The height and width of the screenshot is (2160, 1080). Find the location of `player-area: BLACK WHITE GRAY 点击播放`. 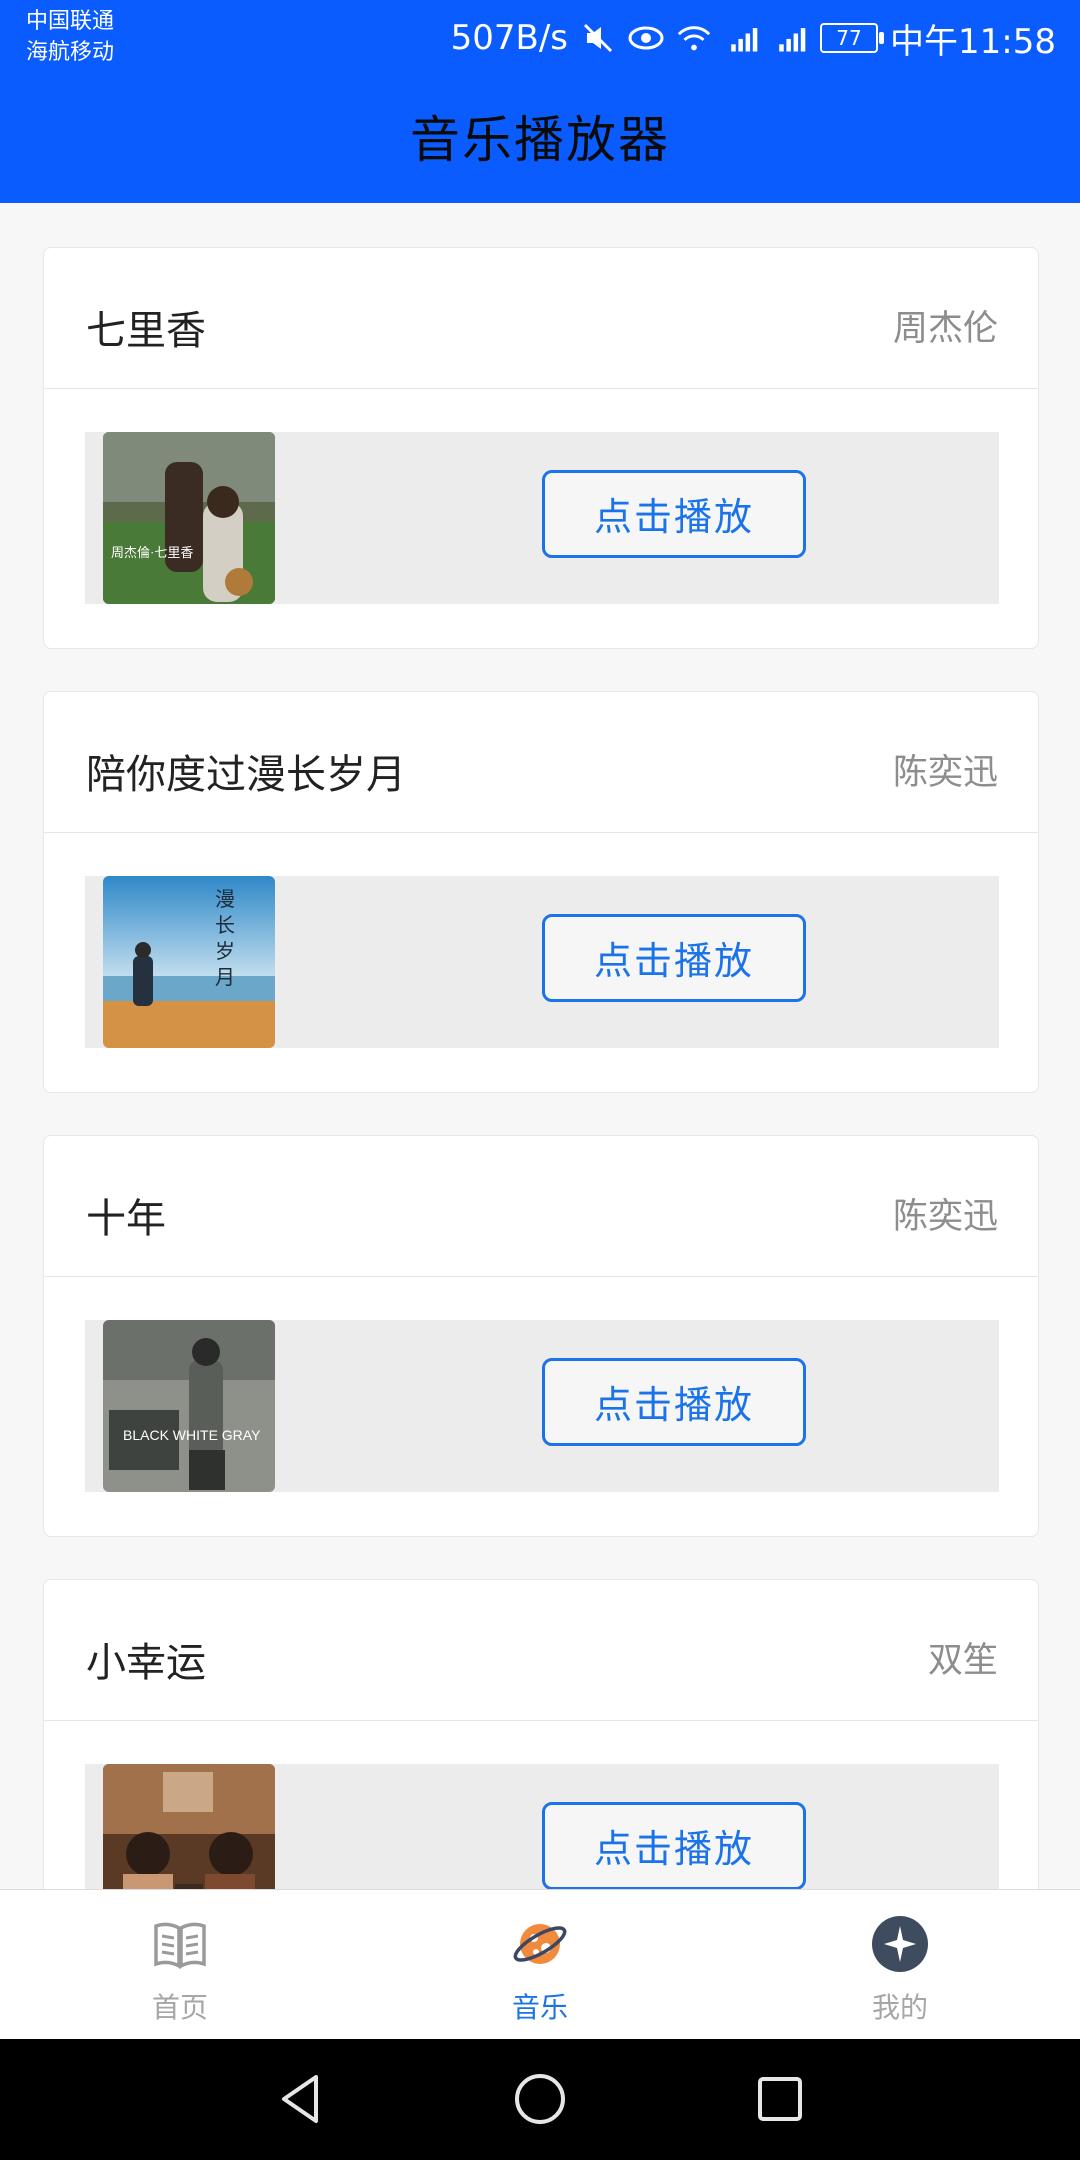

player-area: BLACK WHITE GRAY 点击播放 is located at coordinates (542, 1406).